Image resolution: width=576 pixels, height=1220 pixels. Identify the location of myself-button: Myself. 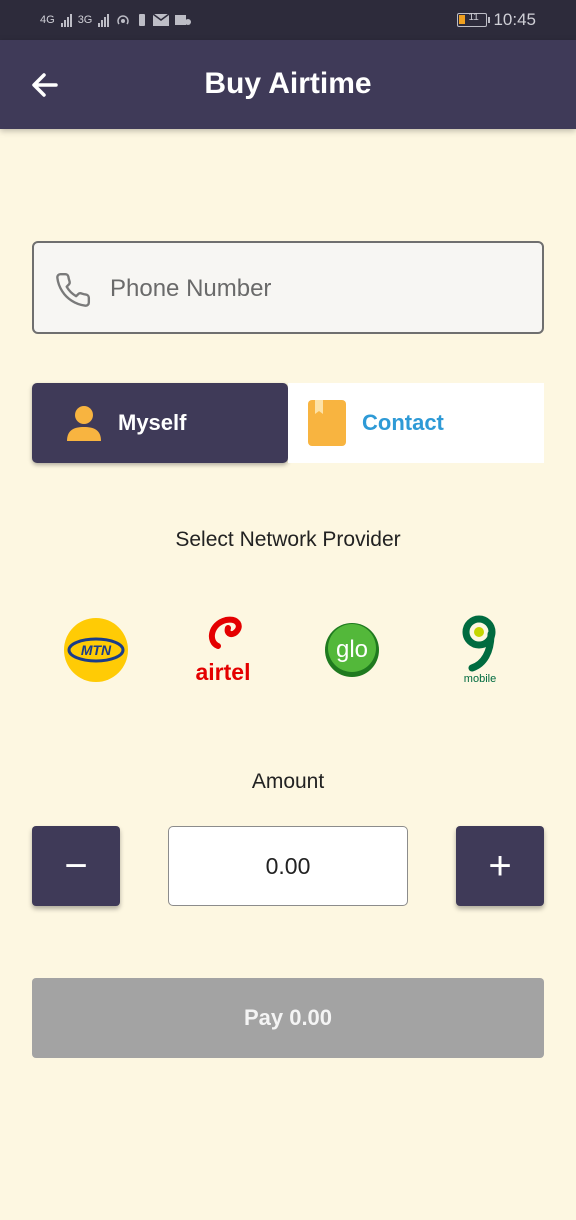
(160, 423).